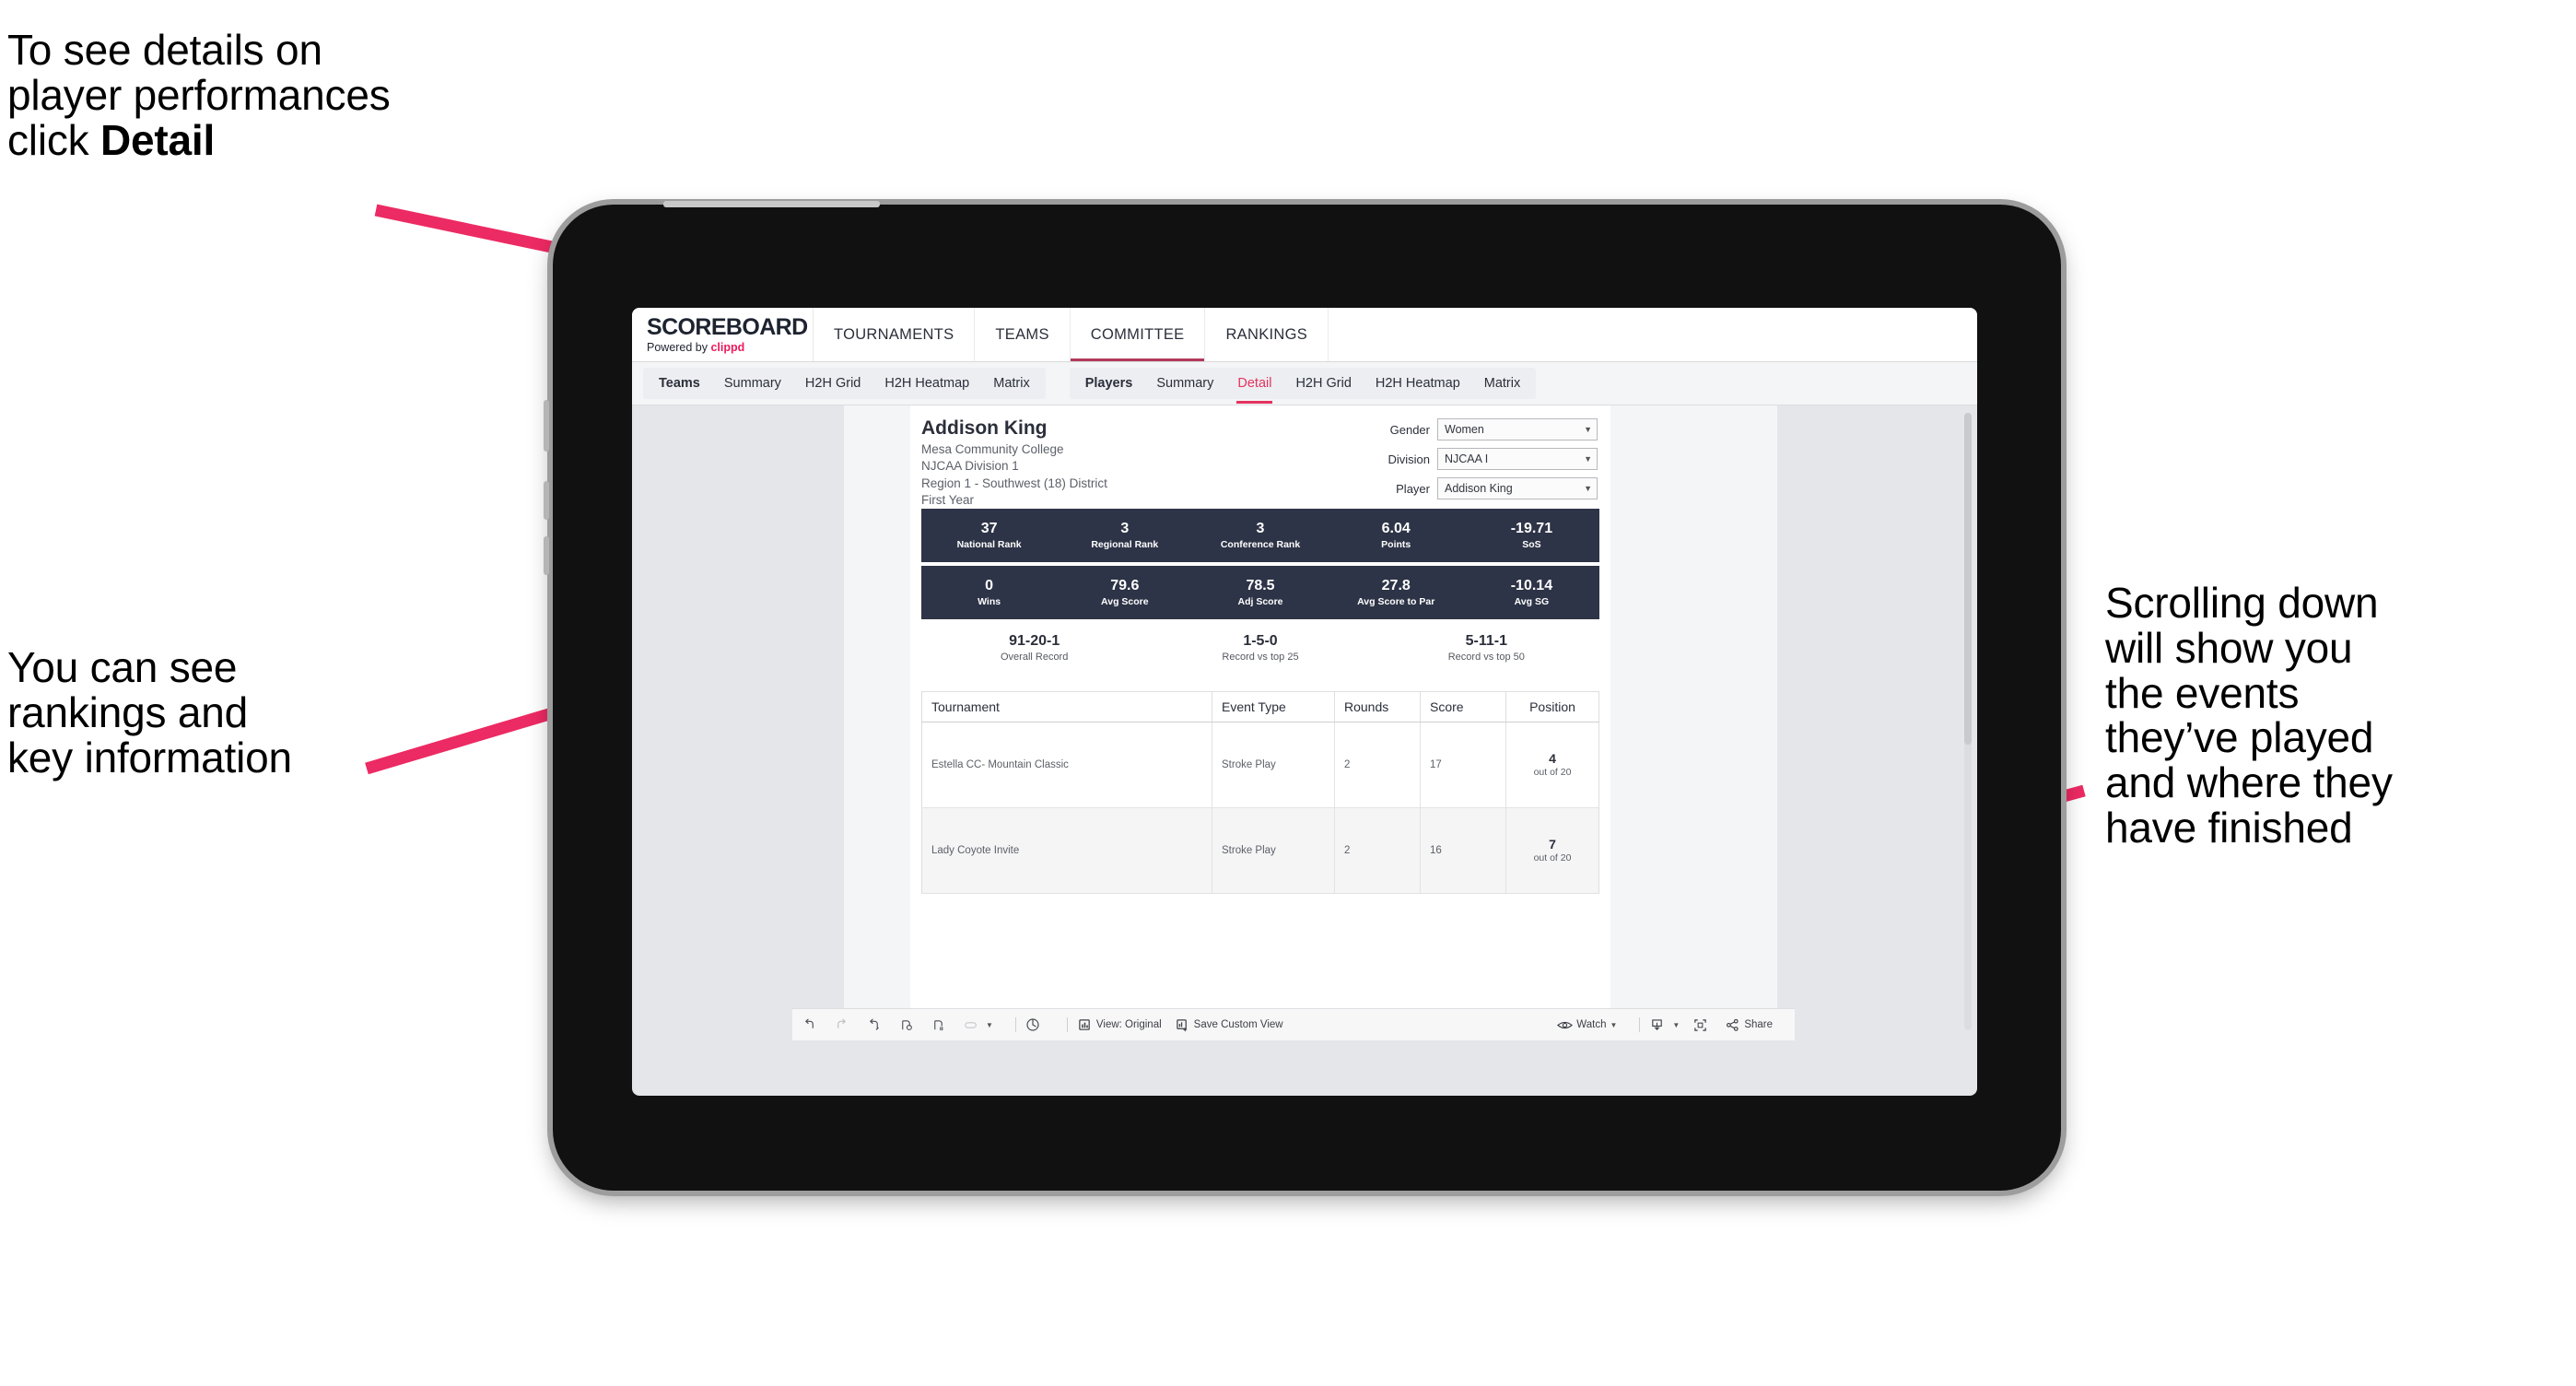 This screenshot has width=2576, height=1386. I want to click on view-original-button: View: Original, so click(1119, 1025).